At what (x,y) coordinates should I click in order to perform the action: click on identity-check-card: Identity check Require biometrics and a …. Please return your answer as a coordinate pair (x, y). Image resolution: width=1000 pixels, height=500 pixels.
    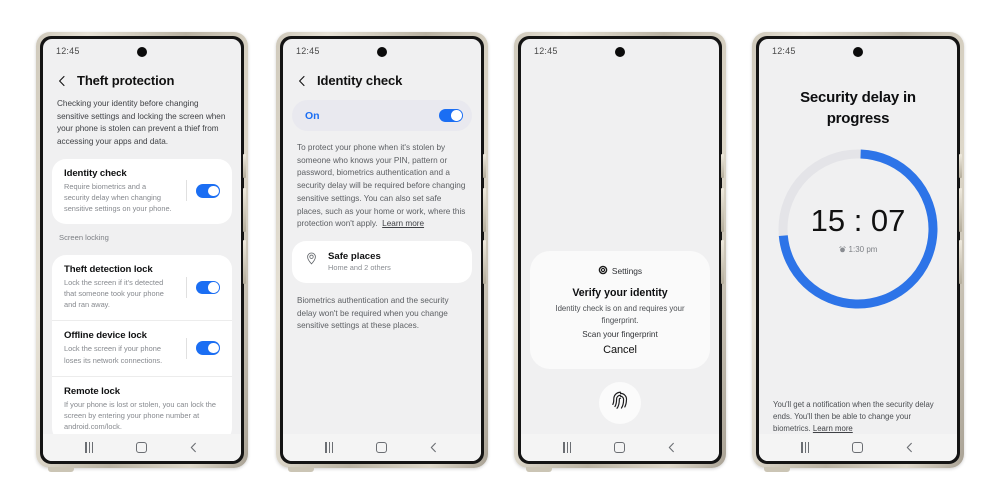
    Looking at the image, I should click on (142, 191).